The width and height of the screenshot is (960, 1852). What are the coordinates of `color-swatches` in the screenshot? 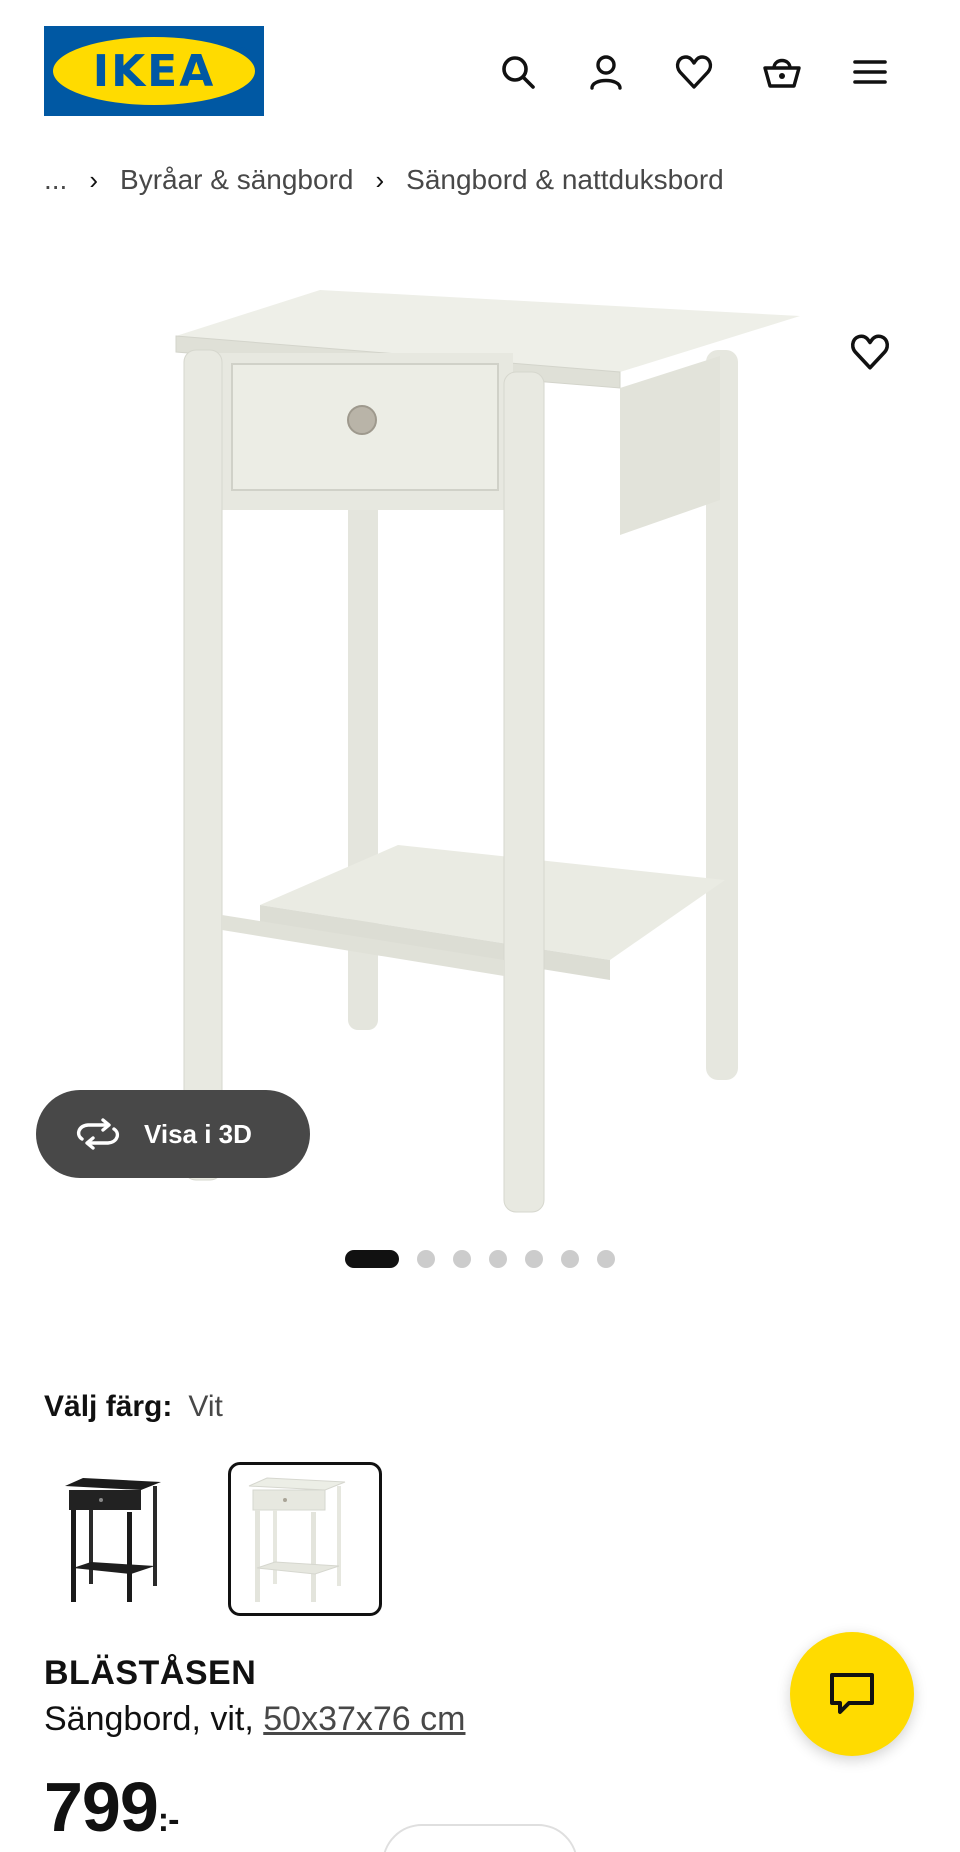 It's located at (213, 1539).